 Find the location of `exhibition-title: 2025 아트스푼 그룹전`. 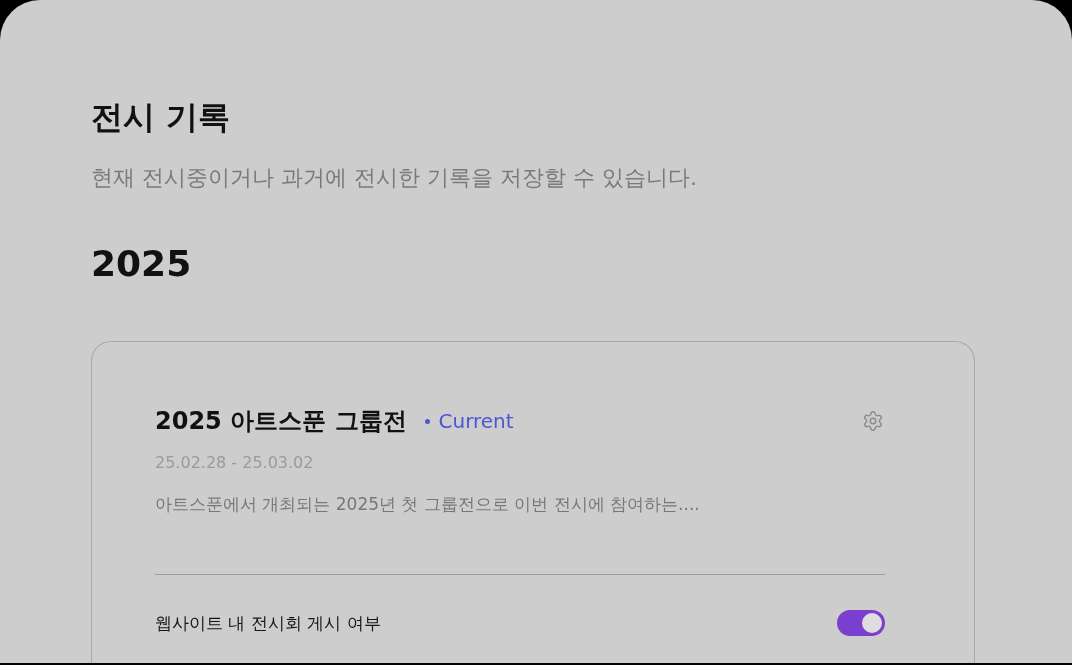

exhibition-title: 2025 아트스푼 그룹전 is located at coordinates (281, 421).